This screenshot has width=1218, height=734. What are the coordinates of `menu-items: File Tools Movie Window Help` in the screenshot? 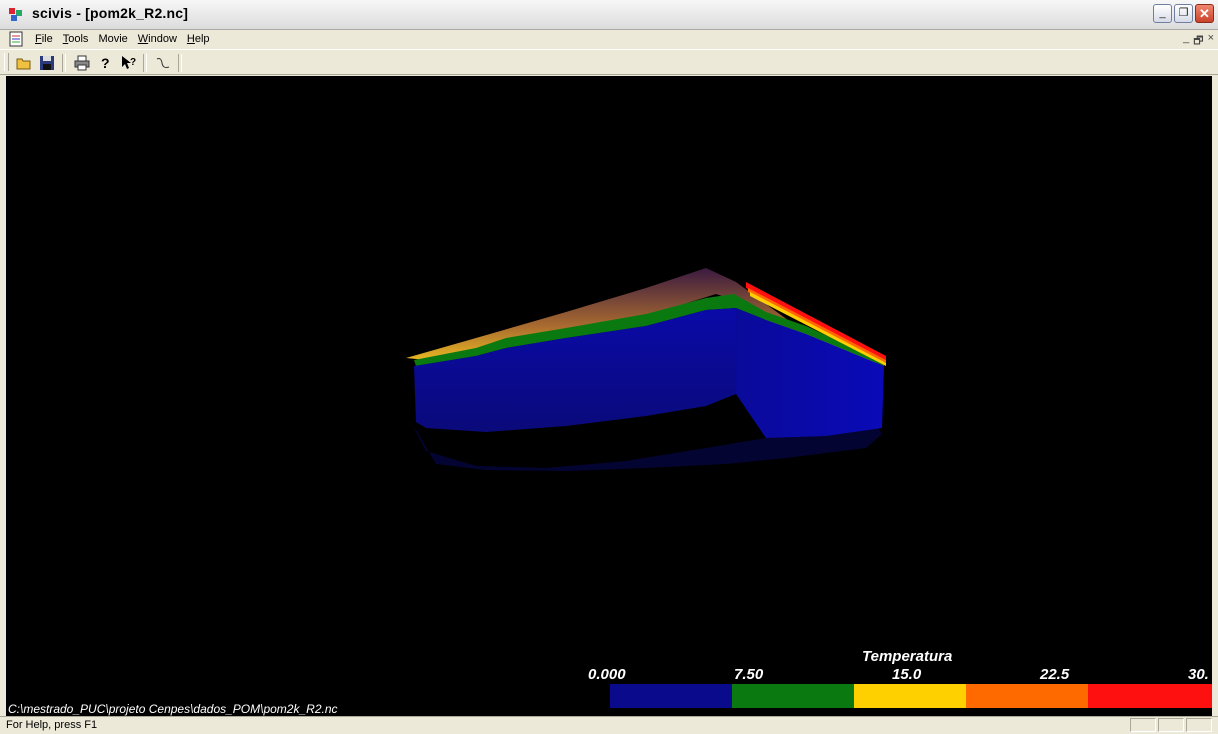 It's located at (122, 39).